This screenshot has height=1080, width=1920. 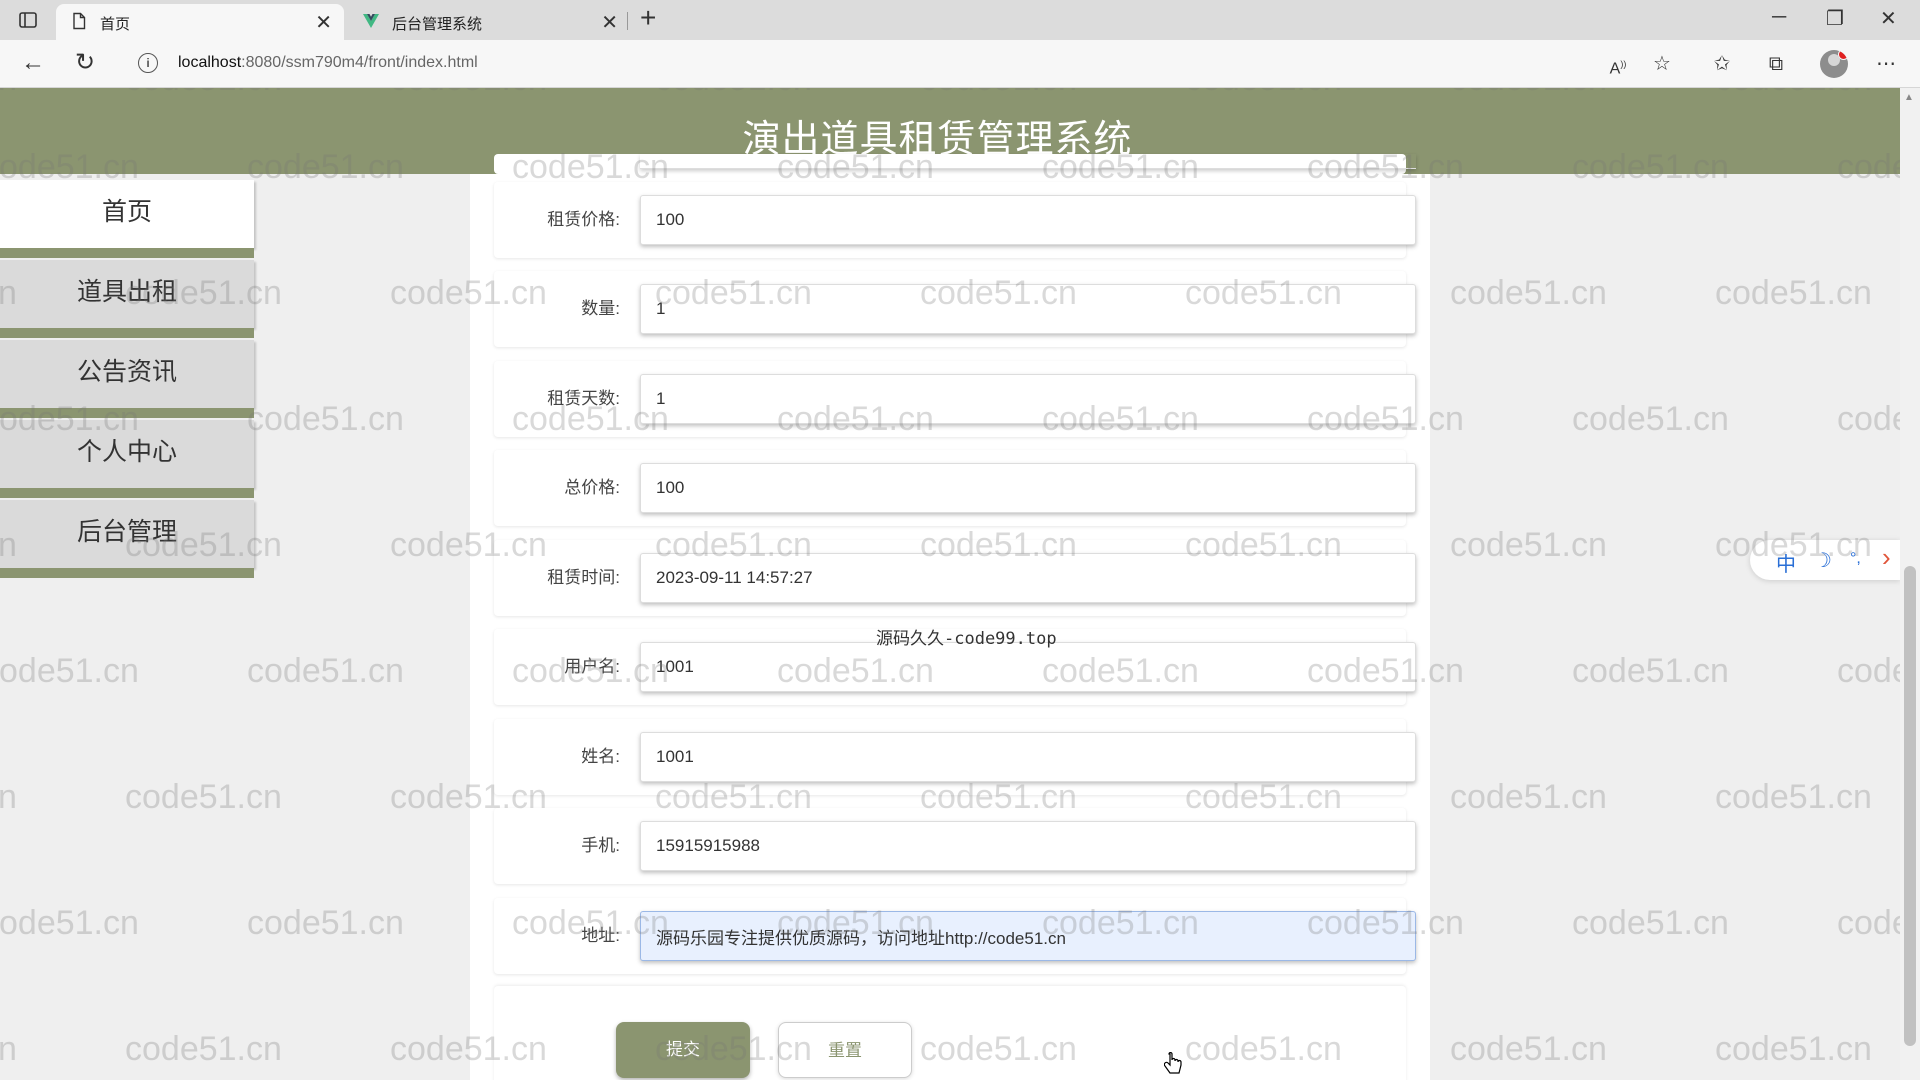 I want to click on phone-field, so click(x=1028, y=846).